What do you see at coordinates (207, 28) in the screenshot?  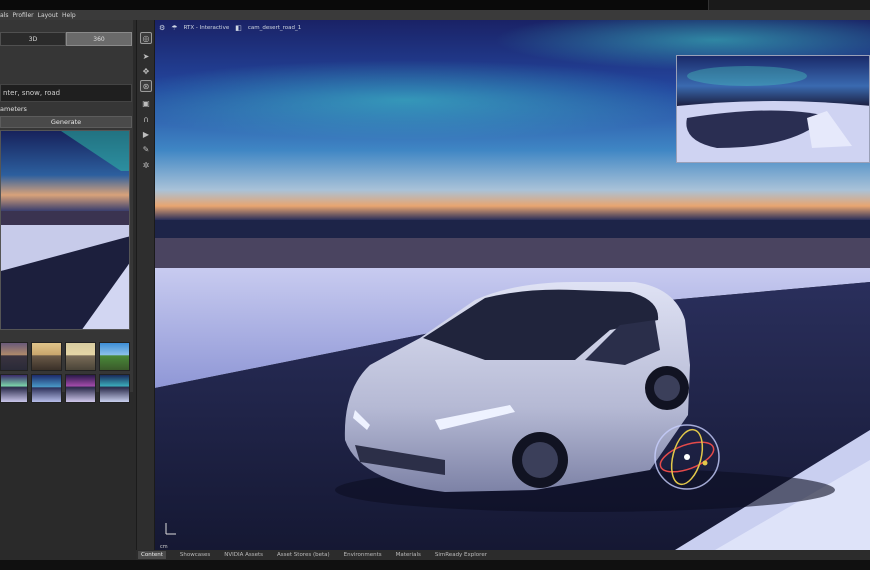 I see `render-mode-label: RTX - Interactive` at bounding box center [207, 28].